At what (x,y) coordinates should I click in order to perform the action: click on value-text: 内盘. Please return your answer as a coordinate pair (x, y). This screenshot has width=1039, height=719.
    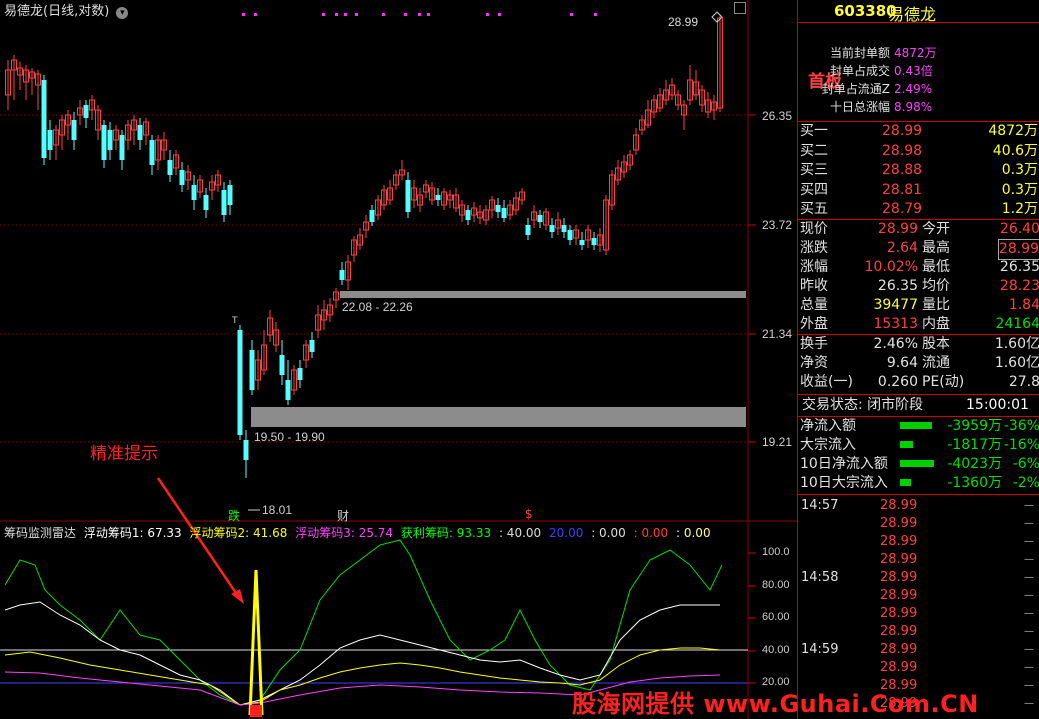
    Looking at the image, I should click on (936, 324).